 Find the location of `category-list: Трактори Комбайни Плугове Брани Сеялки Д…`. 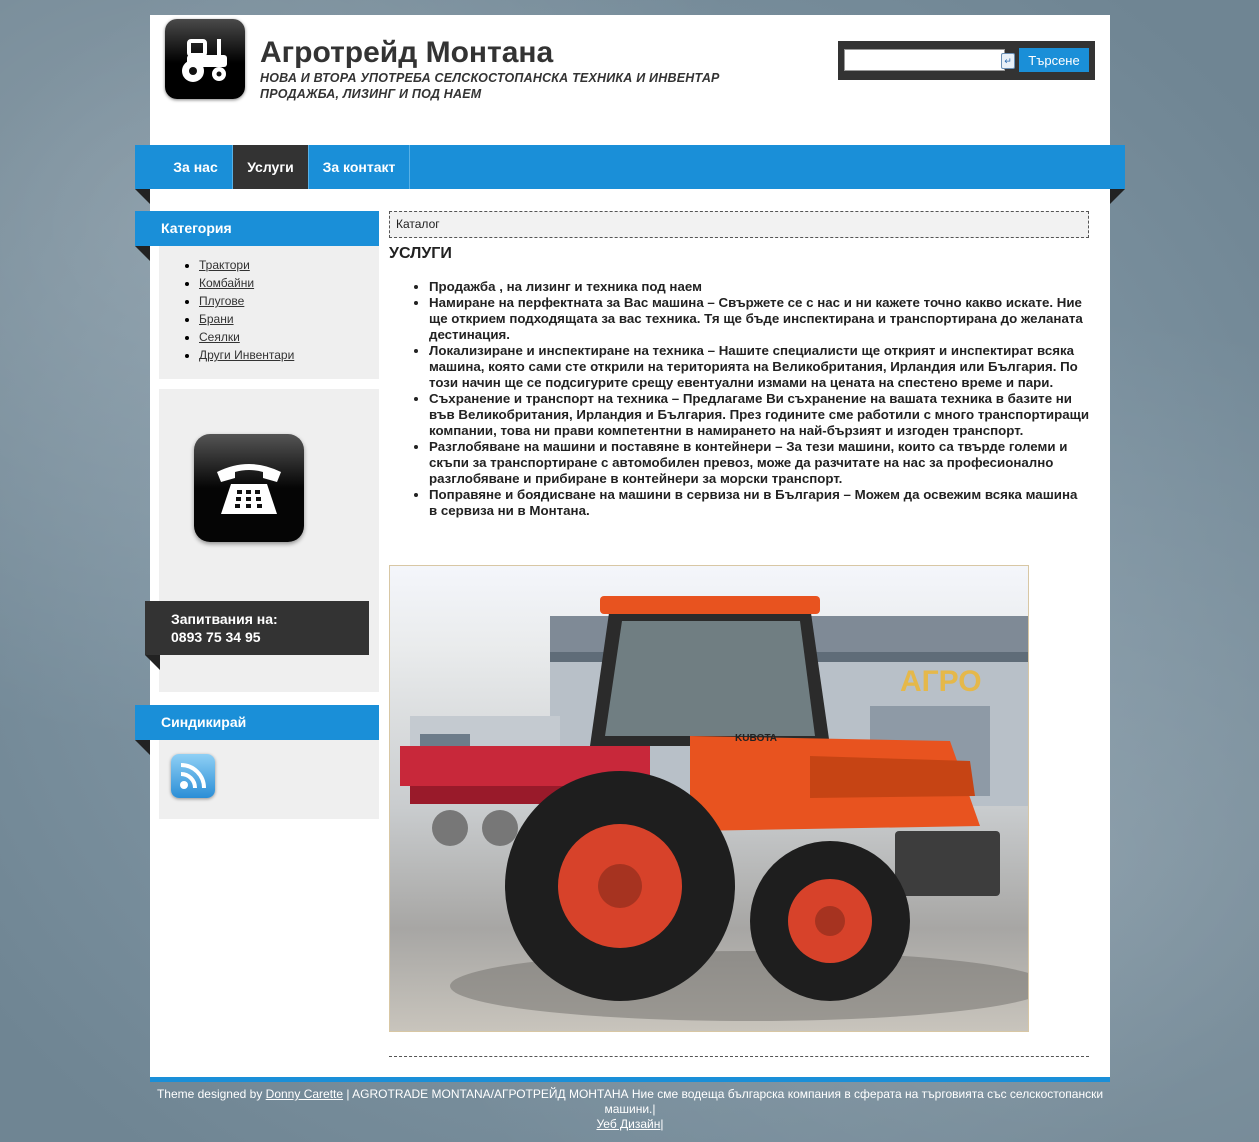

category-list: Трактори Комбайни Плугове Брани Сеялки Д… is located at coordinates (269, 305).